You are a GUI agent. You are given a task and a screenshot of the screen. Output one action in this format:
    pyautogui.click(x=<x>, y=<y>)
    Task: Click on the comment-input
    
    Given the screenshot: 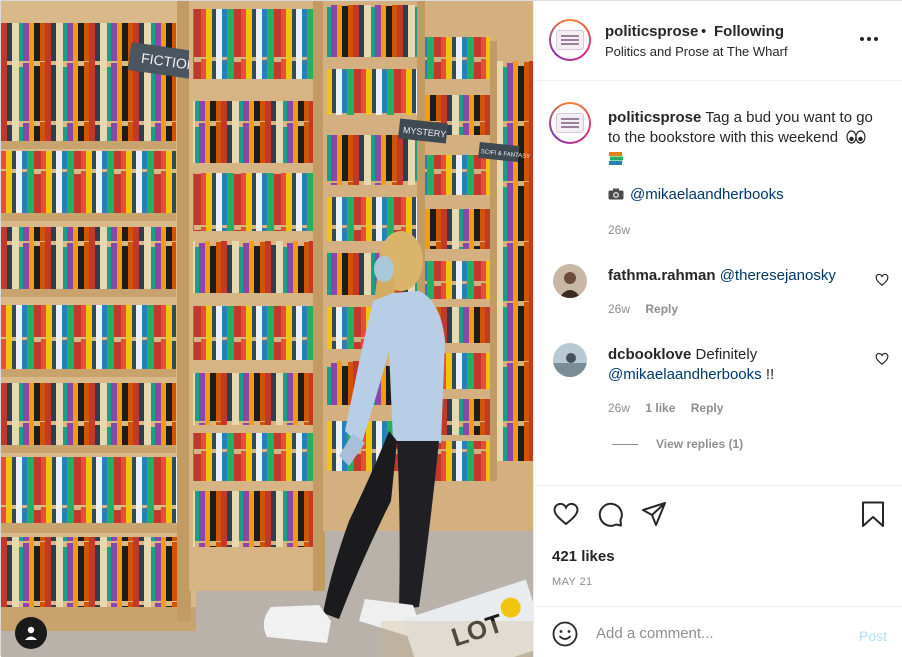 What is the action you would take?
    pyautogui.click(x=721, y=633)
    